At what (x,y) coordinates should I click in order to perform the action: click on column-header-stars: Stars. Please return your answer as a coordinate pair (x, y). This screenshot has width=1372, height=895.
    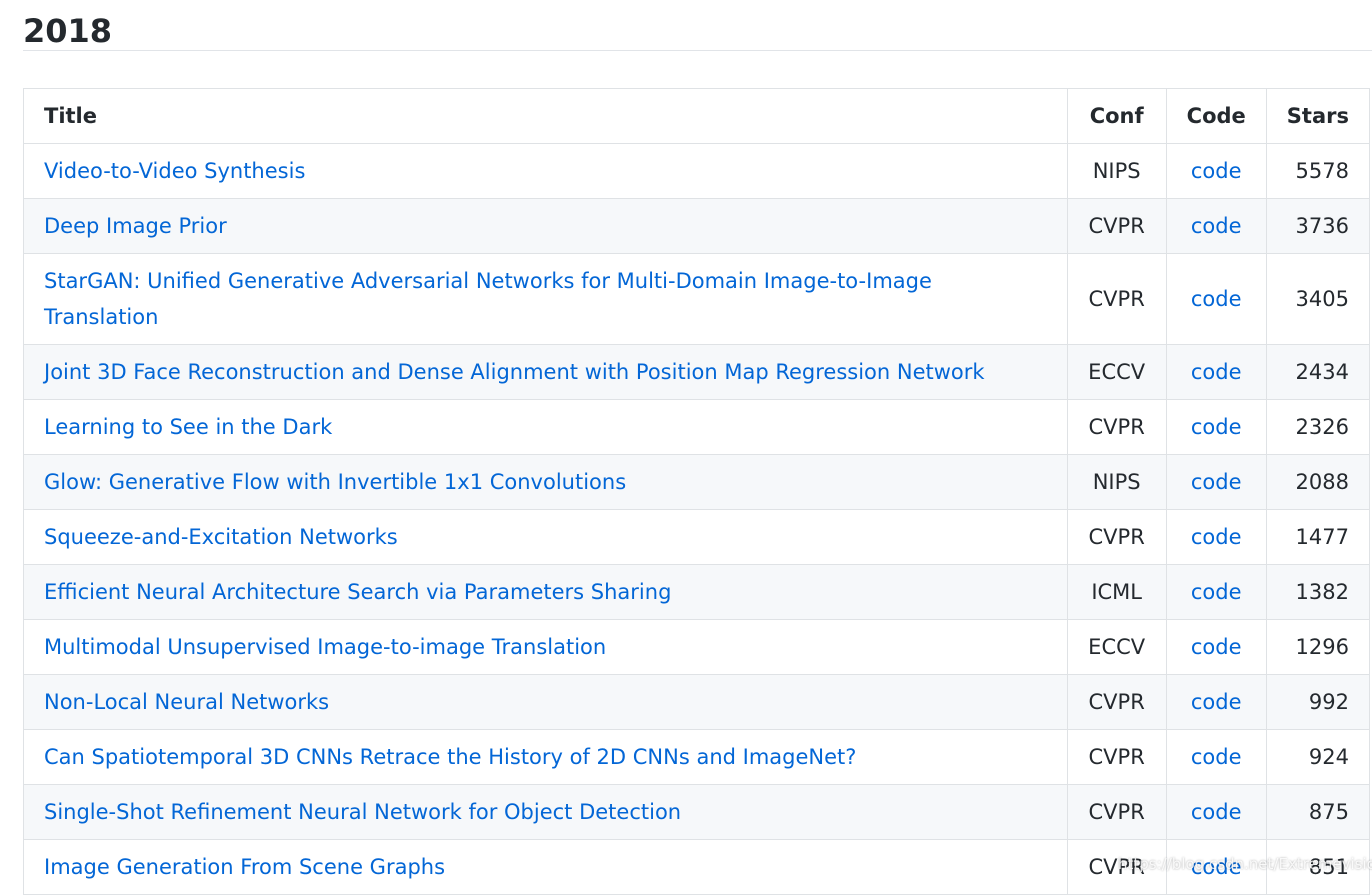
    Looking at the image, I should click on (1318, 116).